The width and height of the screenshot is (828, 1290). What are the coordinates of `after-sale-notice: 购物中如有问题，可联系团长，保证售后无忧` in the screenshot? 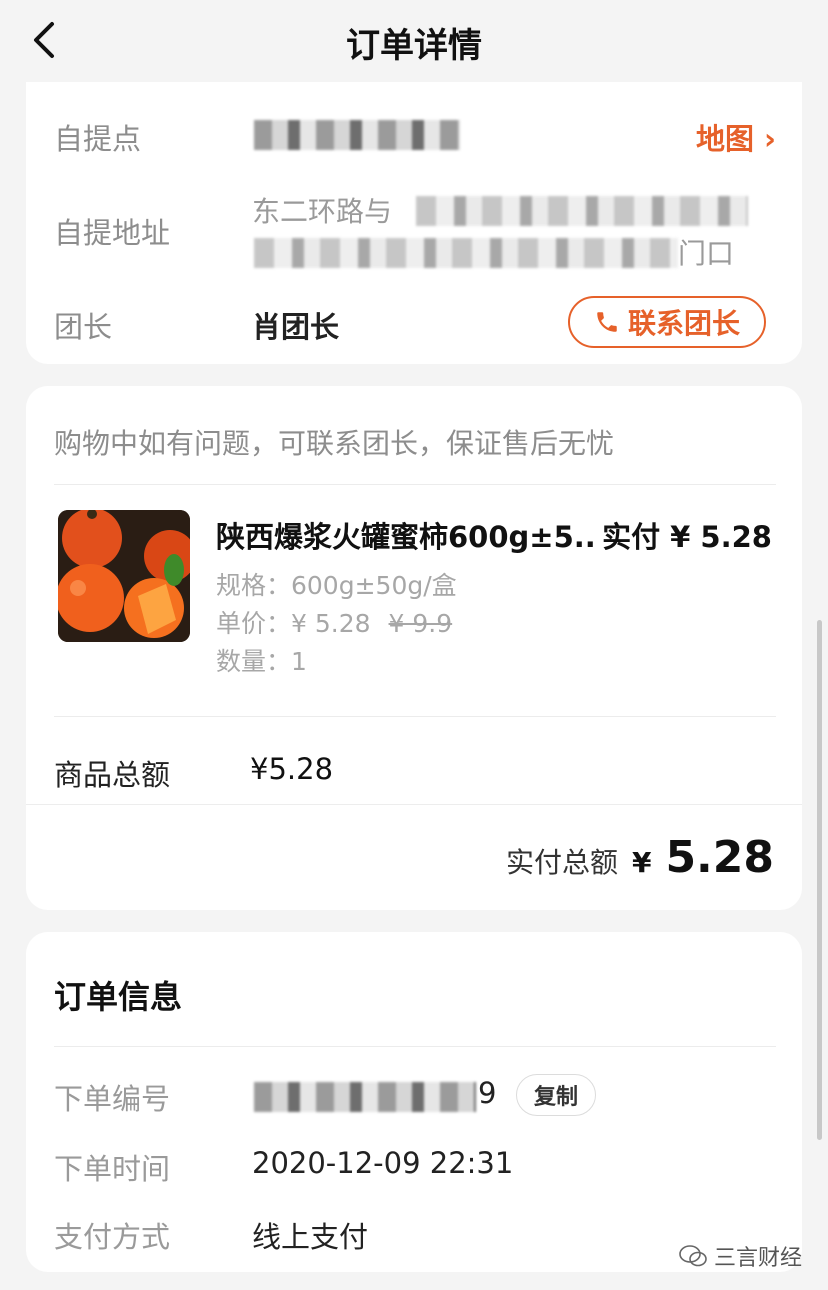 It's located at (334, 443).